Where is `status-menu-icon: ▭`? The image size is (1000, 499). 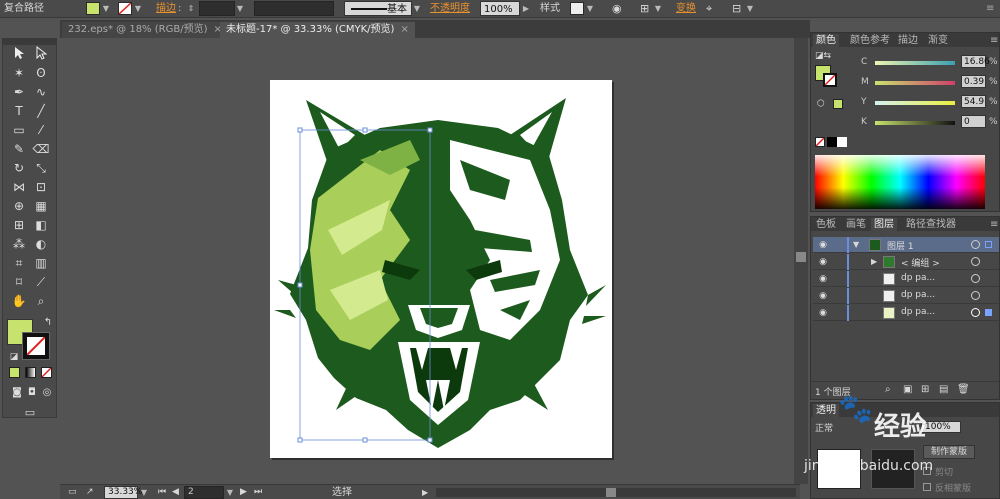 status-menu-icon: ▭ is located at coordinates (72, 492).